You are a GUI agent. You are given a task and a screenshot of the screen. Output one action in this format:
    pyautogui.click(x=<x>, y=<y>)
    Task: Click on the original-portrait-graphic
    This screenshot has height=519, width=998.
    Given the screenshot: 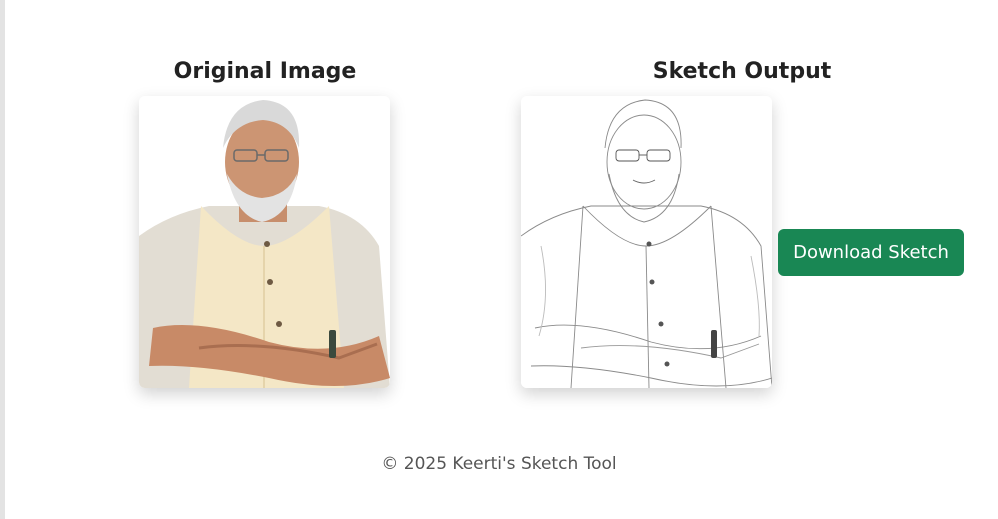 What is the action you would take?
    pyautogui.click(x=264, y=242)
    